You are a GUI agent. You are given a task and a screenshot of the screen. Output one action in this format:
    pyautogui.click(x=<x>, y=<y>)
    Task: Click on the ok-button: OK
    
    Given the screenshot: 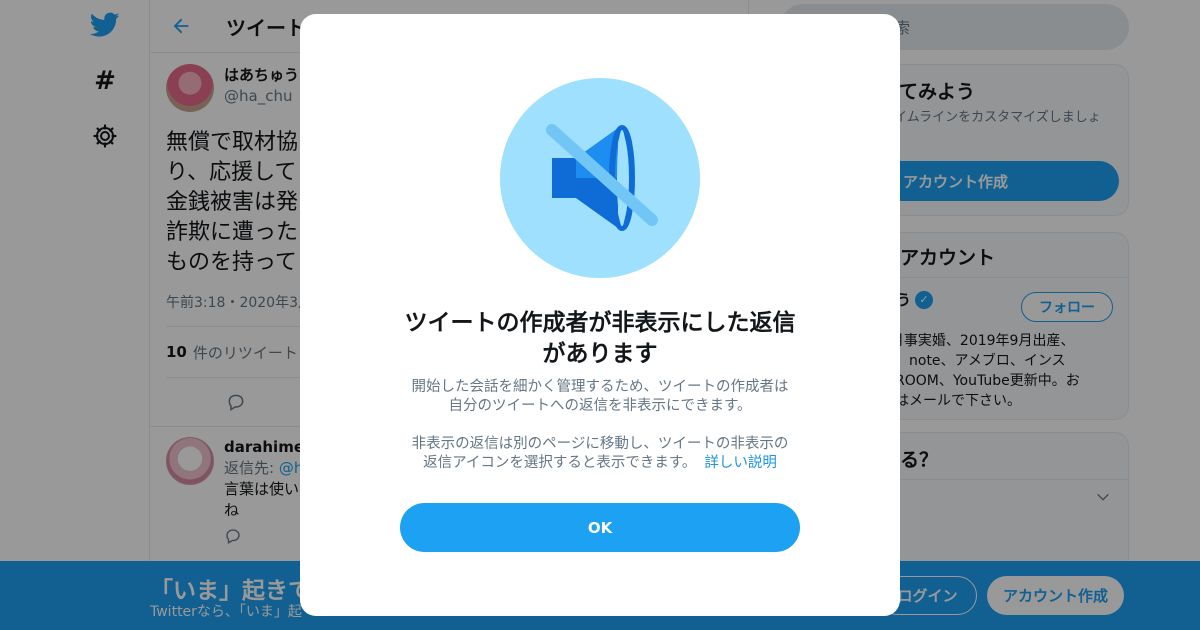 What is the action you would take?
    pyautogui.click(x=600, y=527)
    